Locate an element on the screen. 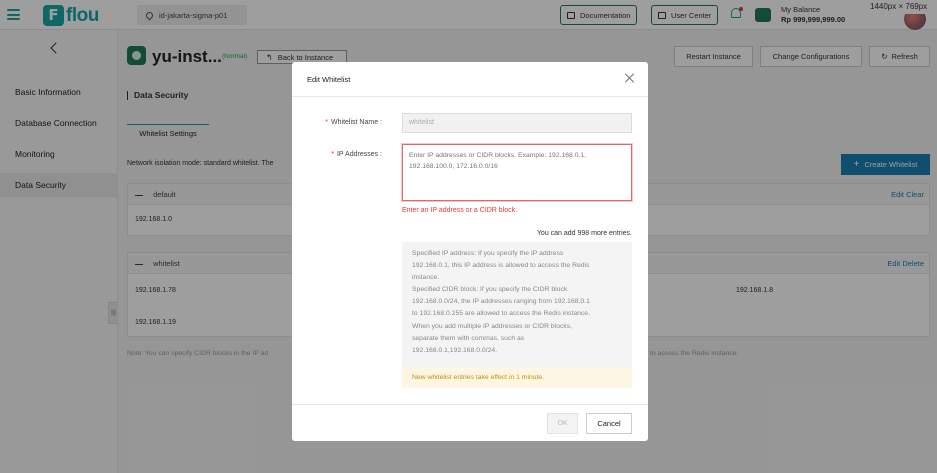 Image resolution: width=937 pixels, height=473 pixels. dialog-title: Edit Whitelist is located at coordinates (329, 79).